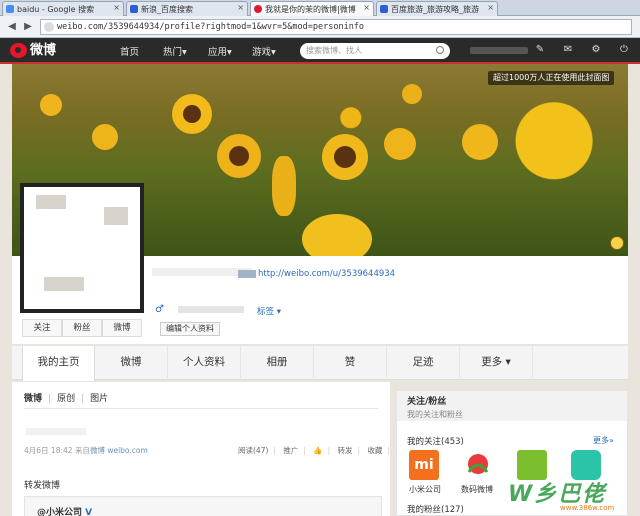 The height and width of the screenshot is (516, 640). I want to click on tab-likes: 赞, so click(350, 363).